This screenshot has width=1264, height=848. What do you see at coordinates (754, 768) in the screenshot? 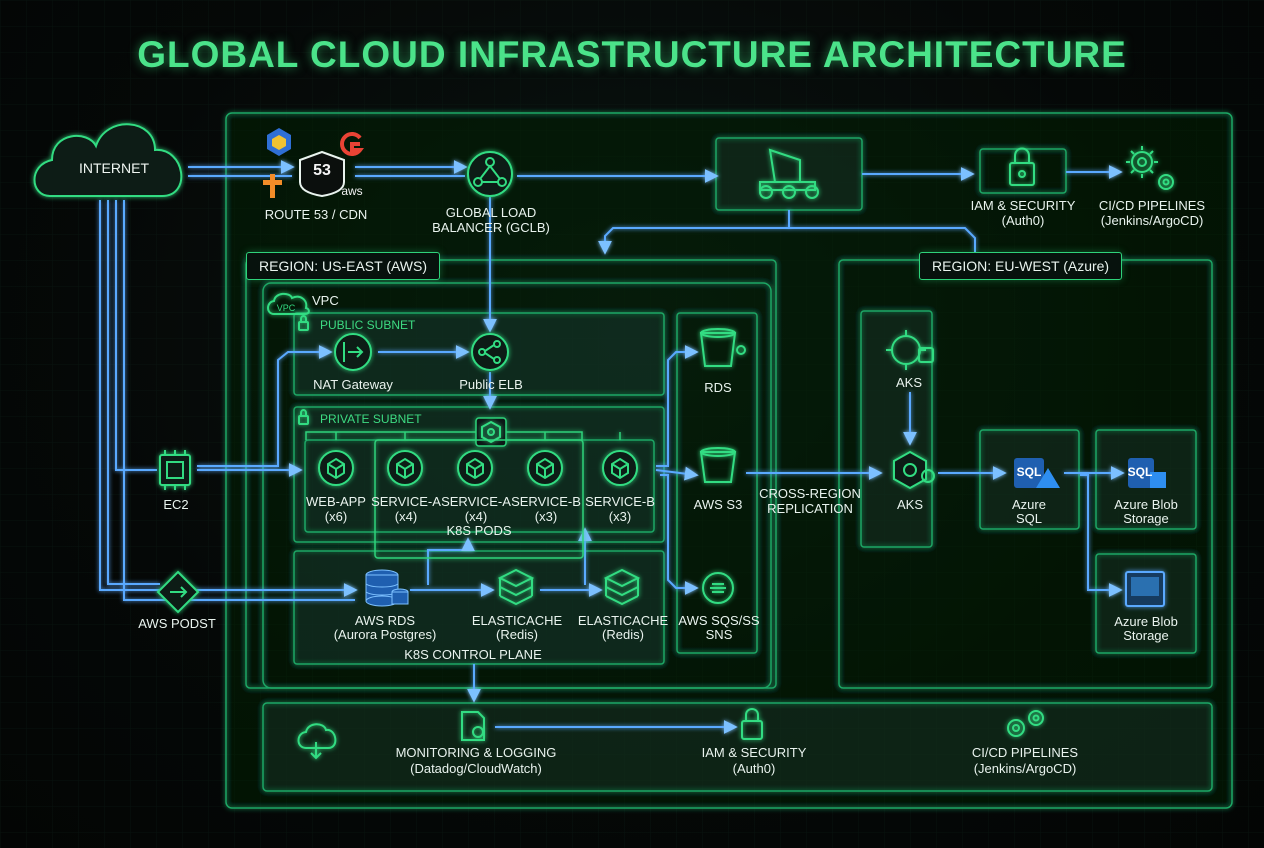
I see `footer-iam-line2: (Auth0)` at bounding box center [754, 768].